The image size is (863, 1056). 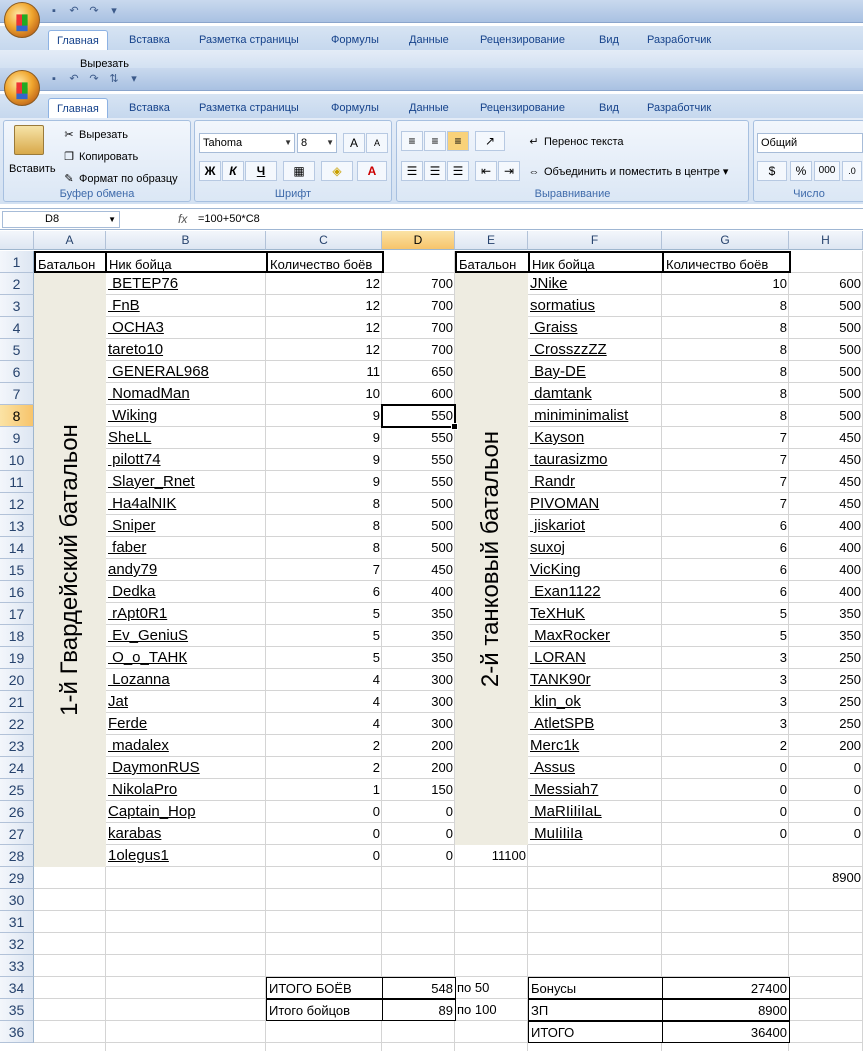 I want to click on b1-battles: 6, so click(x=324, y=592).